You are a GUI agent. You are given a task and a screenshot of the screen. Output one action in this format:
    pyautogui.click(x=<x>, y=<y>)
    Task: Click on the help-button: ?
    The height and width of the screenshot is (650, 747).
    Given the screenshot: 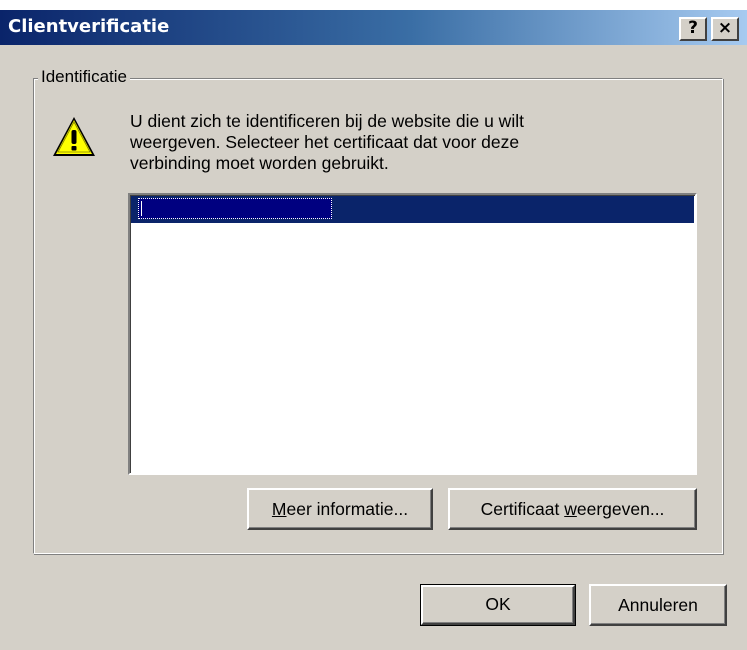 What is the action you would take?
    pyautogui.click(x=693, y=29)
    